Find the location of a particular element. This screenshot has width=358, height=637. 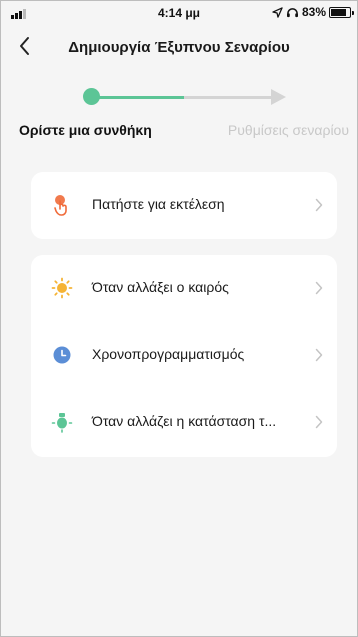

location-arrow-icon is located at coordinates (277, 12).